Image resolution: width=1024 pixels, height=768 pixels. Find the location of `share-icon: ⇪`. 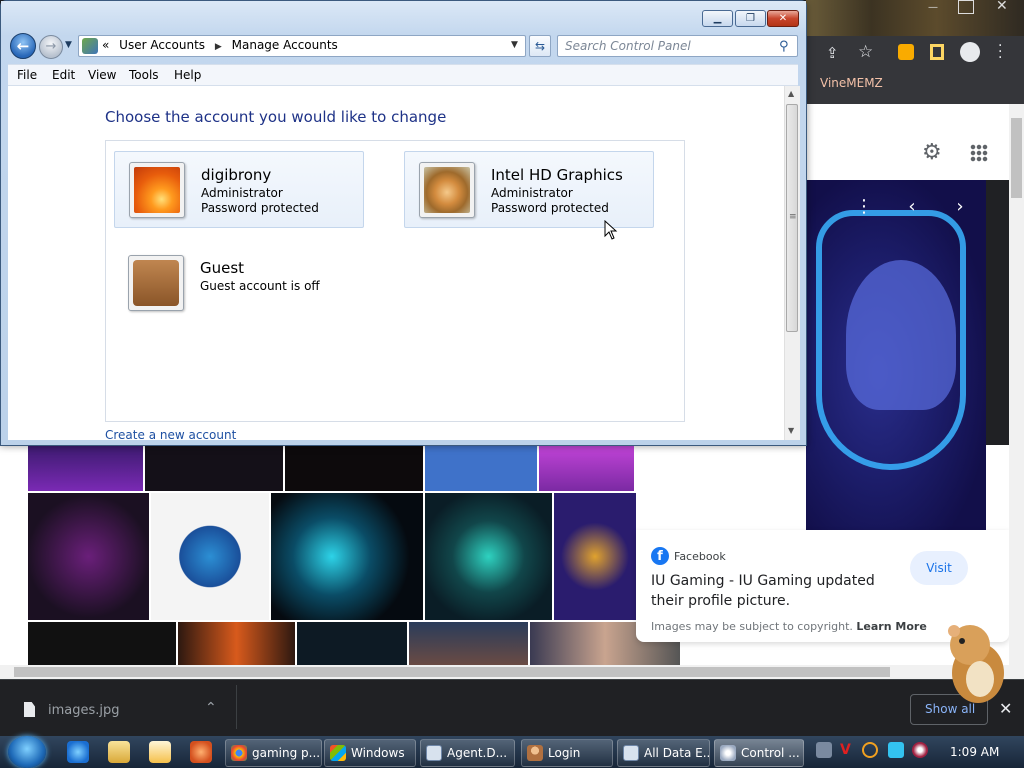

share-icon: ⇪ is located at coordinates (832, 53).